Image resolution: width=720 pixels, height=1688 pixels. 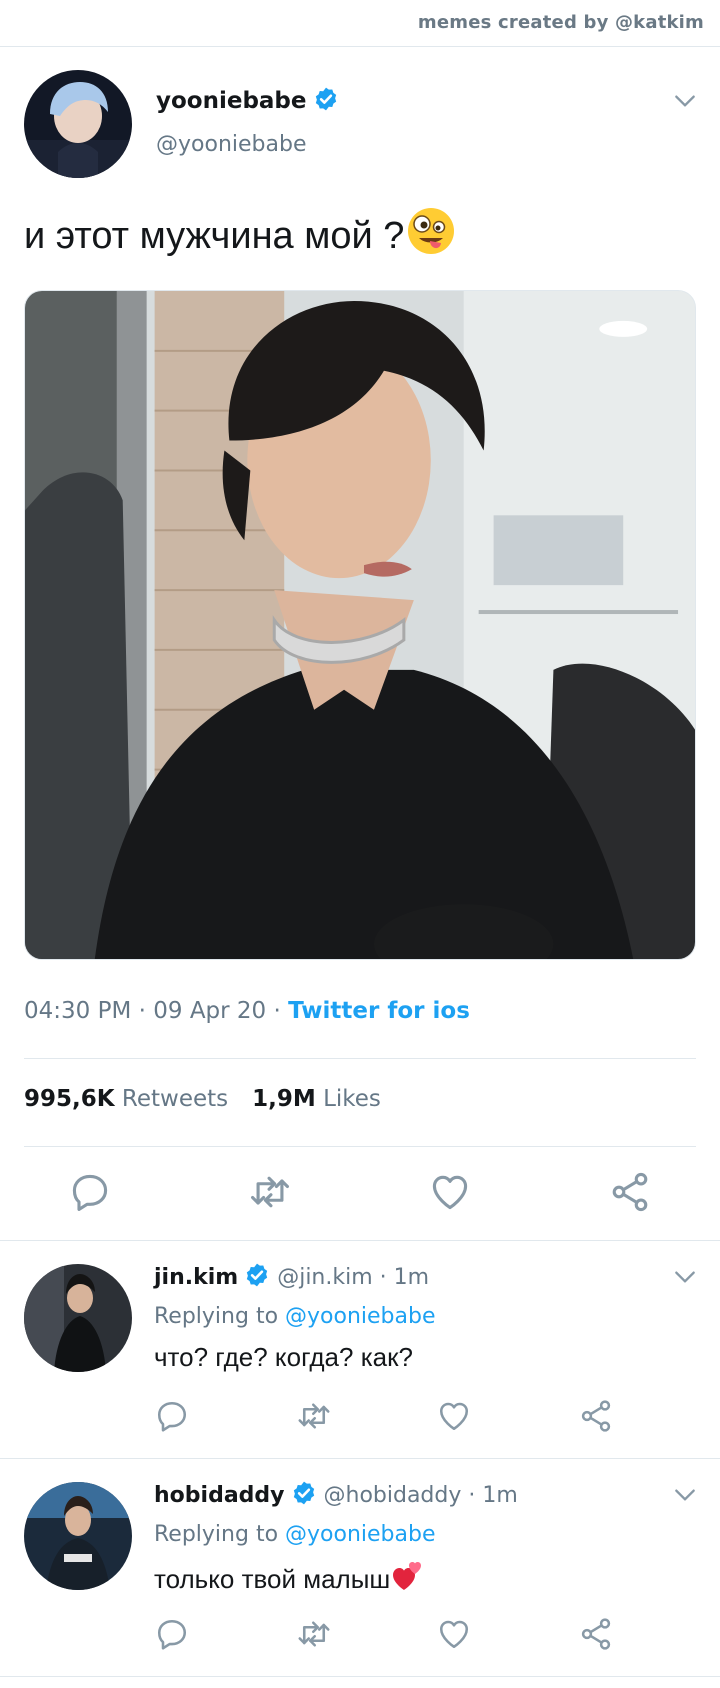 I want to click on retweets-stat: 995,6K Retweets, so click(x=126, y=1099).